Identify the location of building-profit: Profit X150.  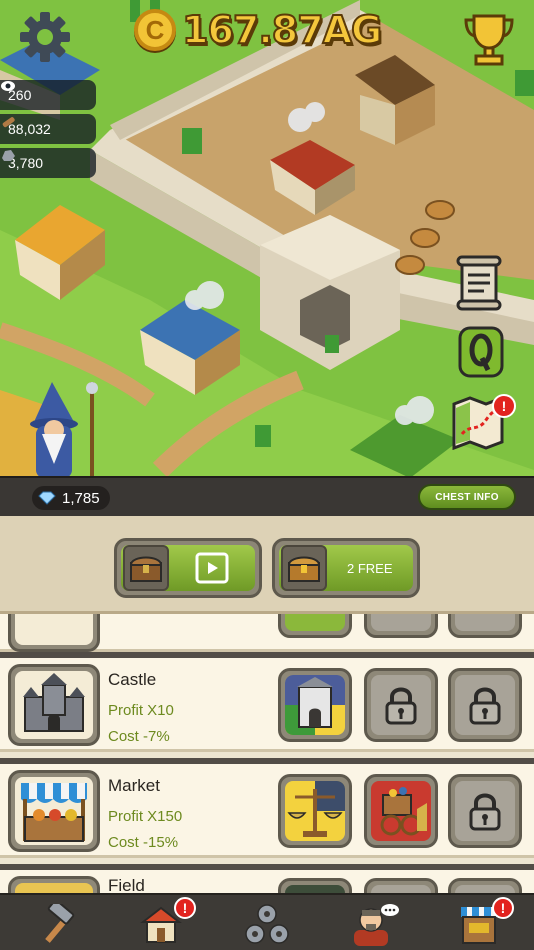
(145, 816).